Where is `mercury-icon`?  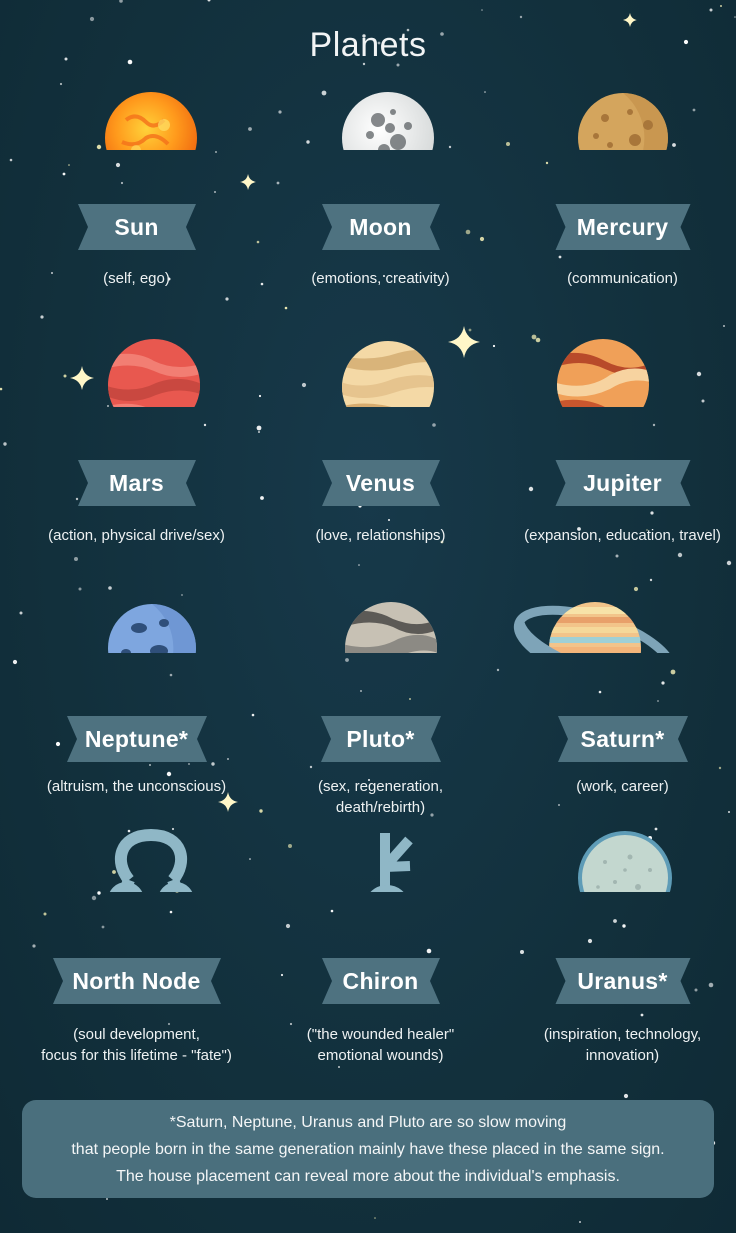
mercury-icon is located at coordinates (623, 121).